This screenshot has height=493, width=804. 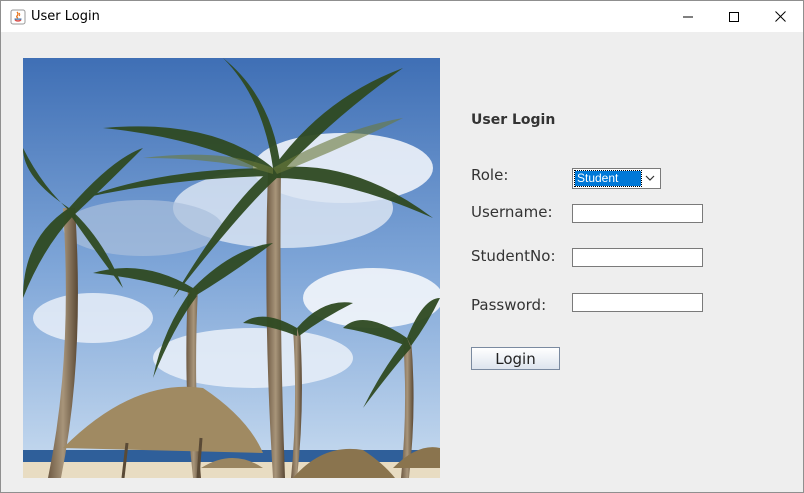 What do you see at coordinates (490, 175) in the screenshot?
I see `role-label: Role:` at bounding box center [490, 175].